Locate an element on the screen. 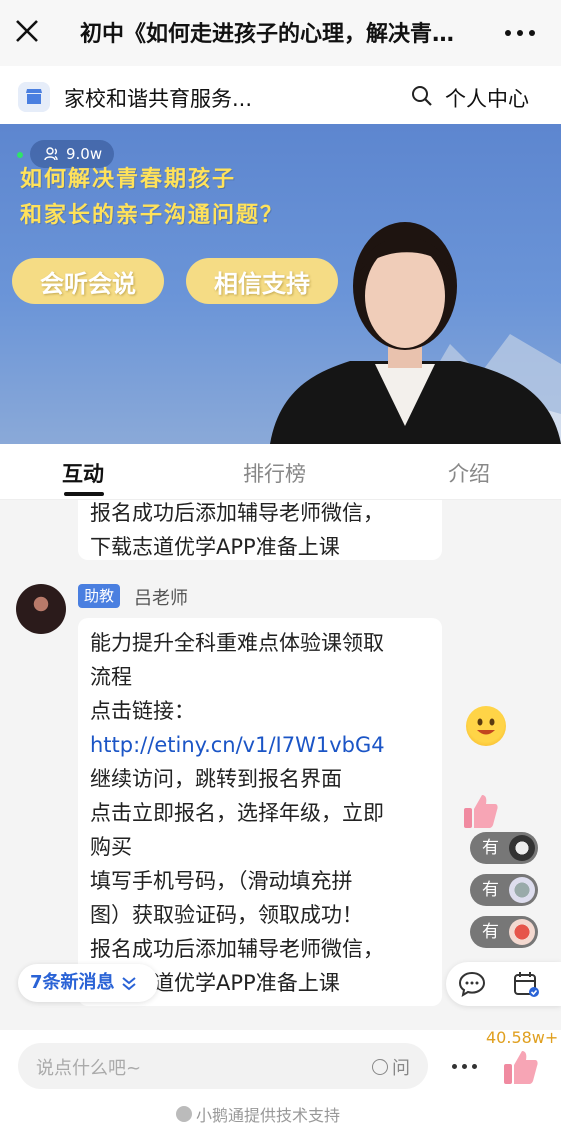  message-line: 购买 is located at coordinates (111, 847).